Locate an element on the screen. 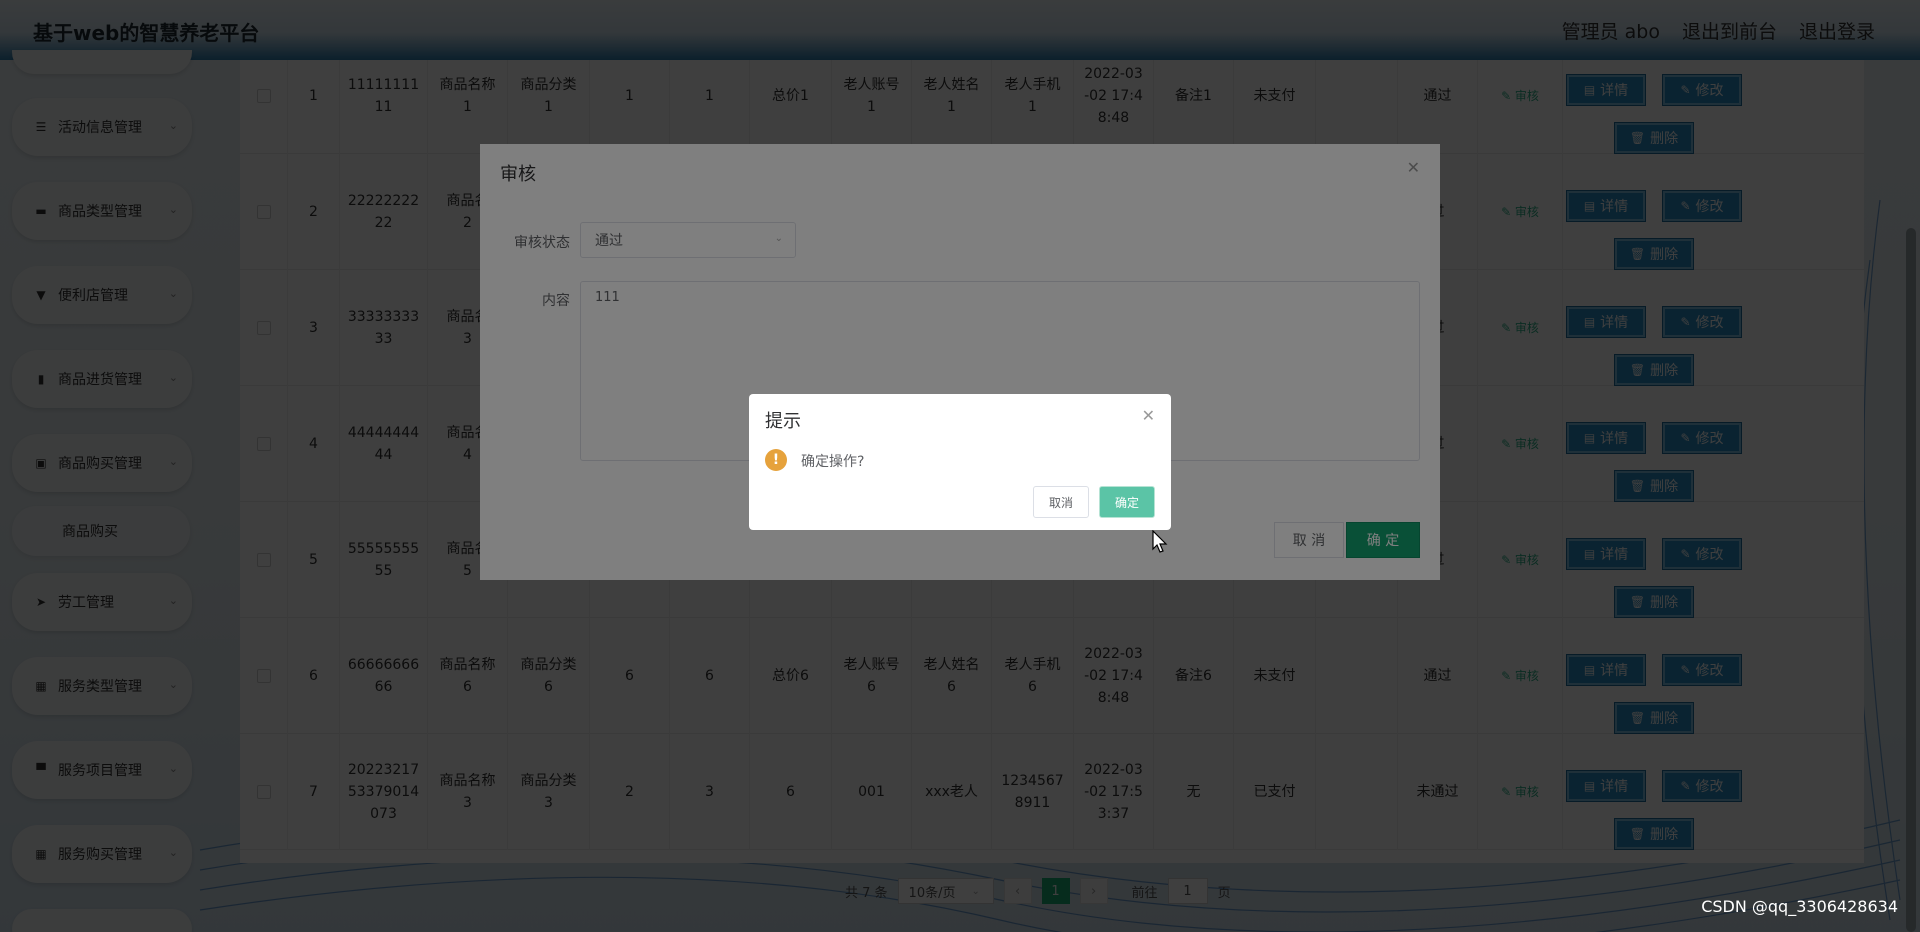 This screenshot has width=1920, height=932. messagebox-message: 确定操作? is located at coordinates (833, 462).